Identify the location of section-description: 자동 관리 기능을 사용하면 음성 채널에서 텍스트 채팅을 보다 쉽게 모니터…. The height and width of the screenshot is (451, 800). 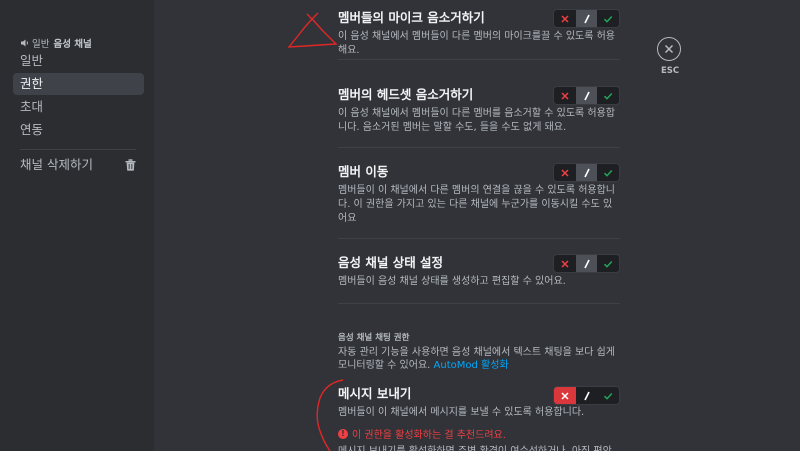
(479, 359).